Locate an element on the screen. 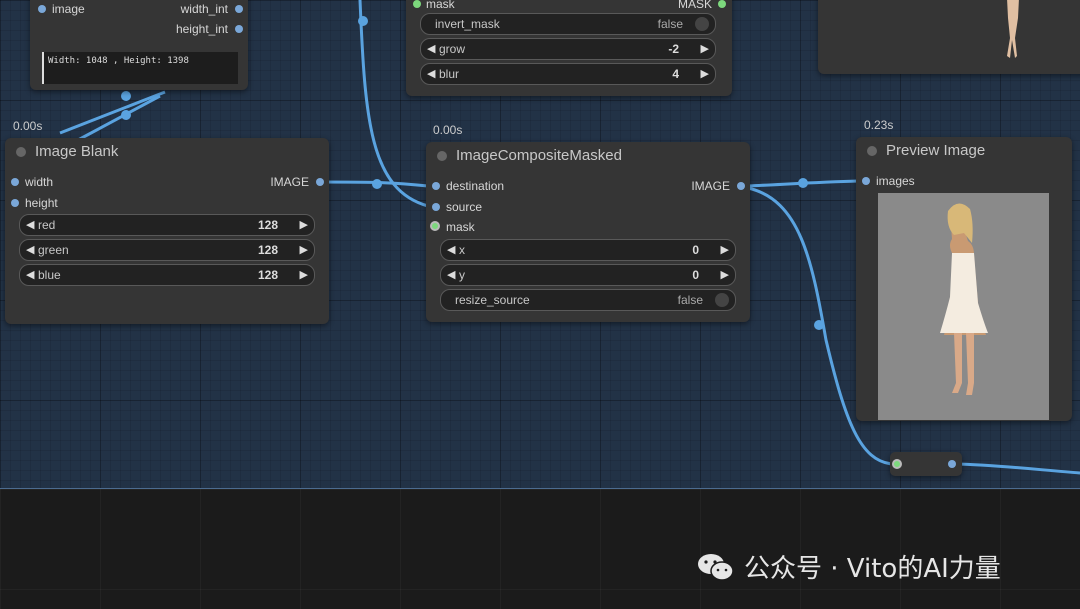 This screenshot has width=1080, height=609. composite-title: ImageCompositeMasked is located at coordinates (588, 156).